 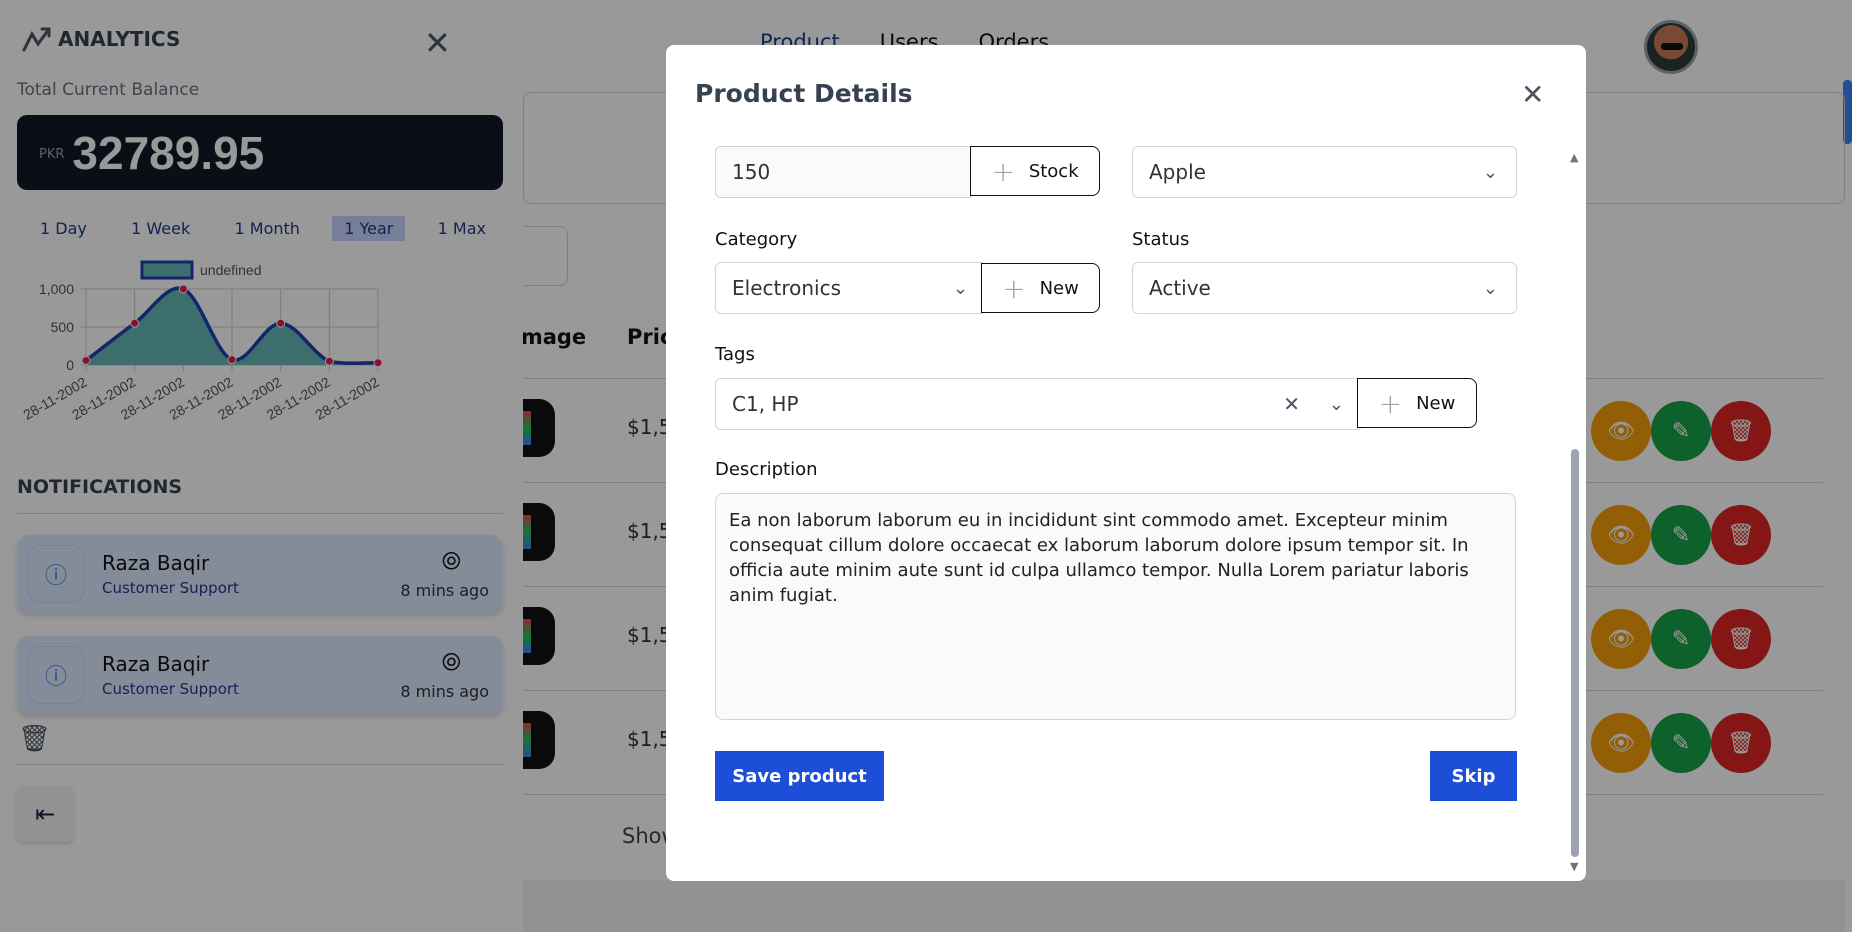 What do you see at coordinates (804, 93) in the screenshot?
I see `modal-title: Product Details` at bounding box center [804, 93].